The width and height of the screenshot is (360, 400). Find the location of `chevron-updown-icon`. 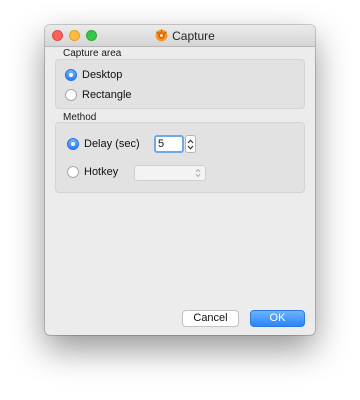

chevron-updown-icon is located at coordinates (198, 173).